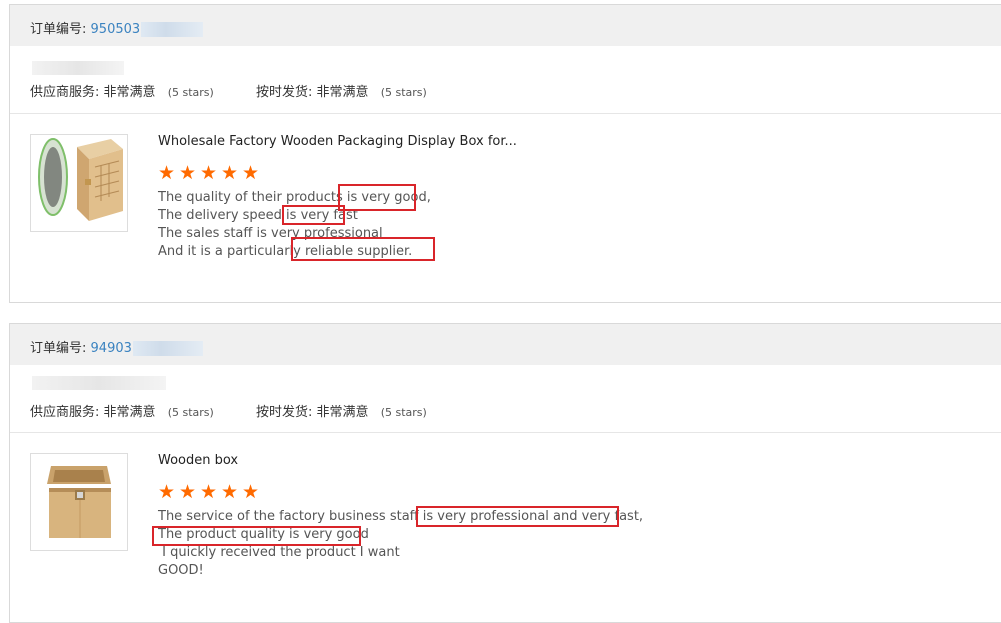  I want to click on order-header: 订单编号: 94903, so click(505, 344).